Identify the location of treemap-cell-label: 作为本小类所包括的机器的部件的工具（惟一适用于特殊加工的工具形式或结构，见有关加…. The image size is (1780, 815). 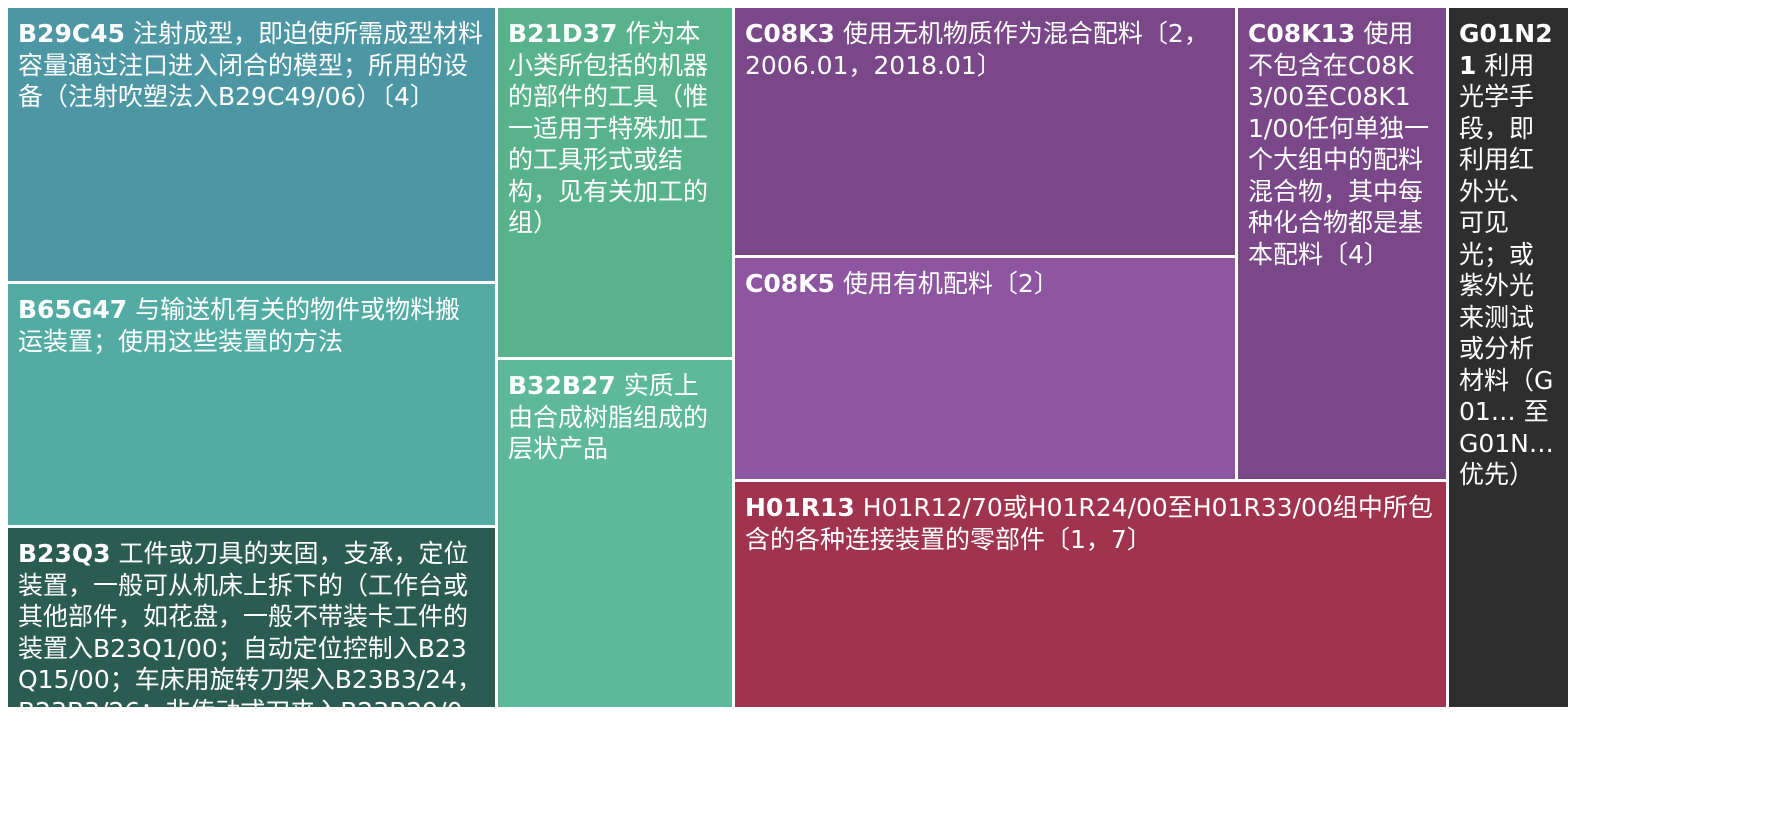
(608, 128).